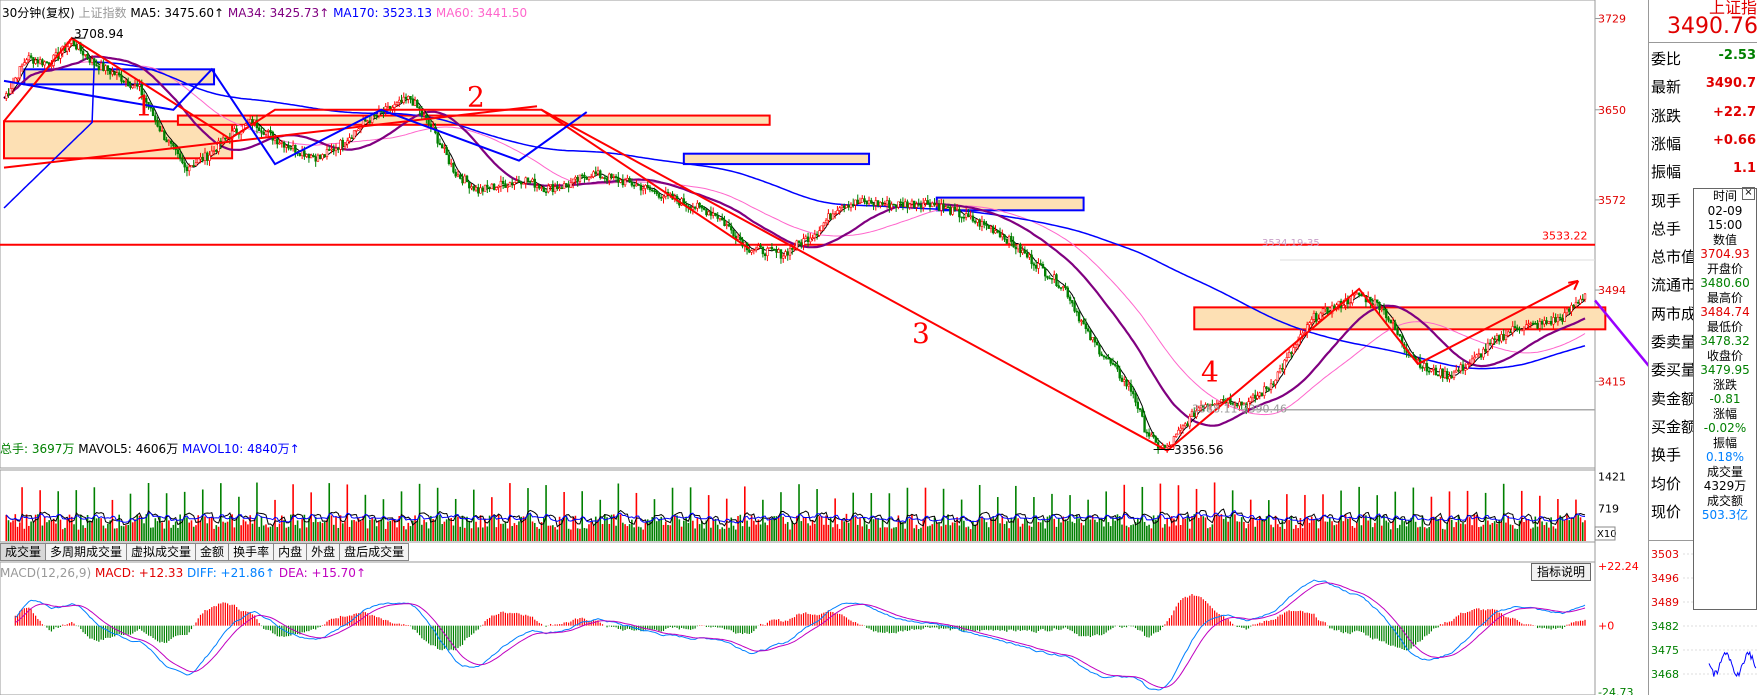 Image resolution: width=1757 pixels, height=699 pixels. I want to click on price-tick-label: 3415, so click(1612, 381).